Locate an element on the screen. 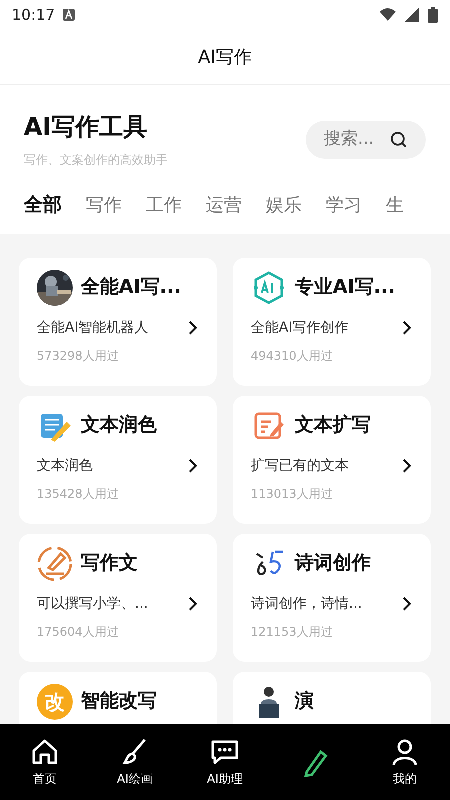 This screenshot has height=800, width=450. usage-count: 175604人用过 is located at coordinates (78, 632).